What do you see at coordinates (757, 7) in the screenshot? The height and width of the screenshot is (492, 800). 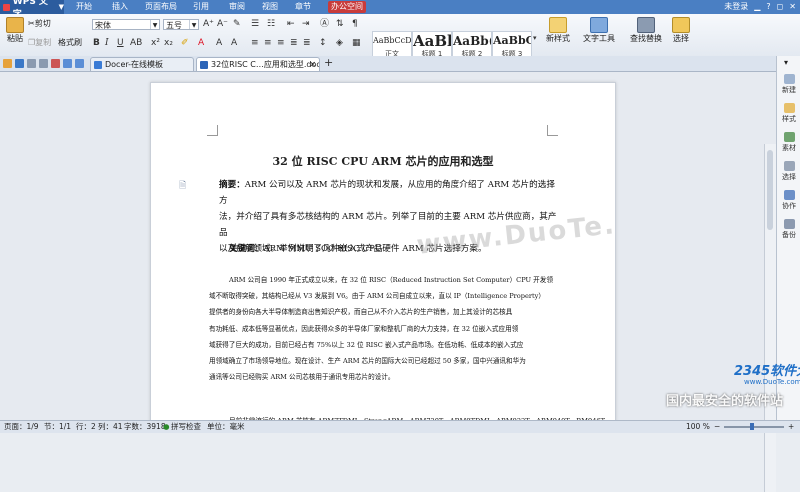 I see `minimize-icon: ▁` at bounding box center [757, 7].